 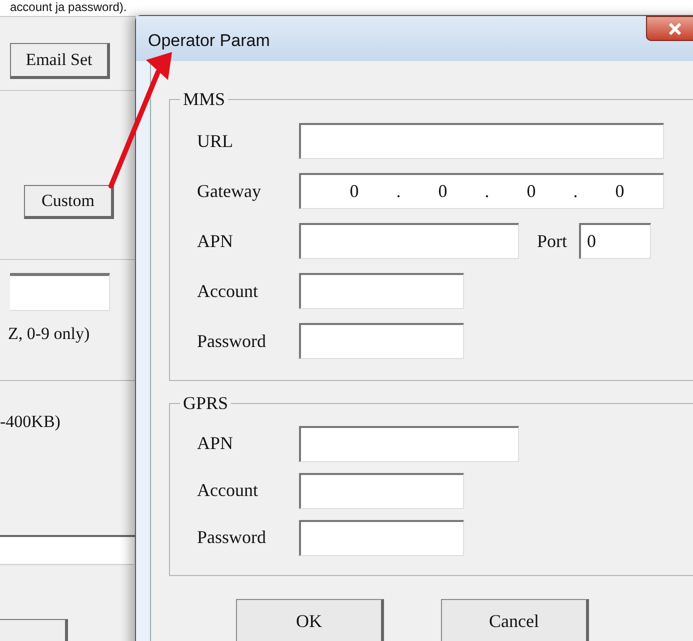 What do you see at coordinates (215, 141) in the screenshot?
I see `field-label: URL` at bounding box center [215, 141].